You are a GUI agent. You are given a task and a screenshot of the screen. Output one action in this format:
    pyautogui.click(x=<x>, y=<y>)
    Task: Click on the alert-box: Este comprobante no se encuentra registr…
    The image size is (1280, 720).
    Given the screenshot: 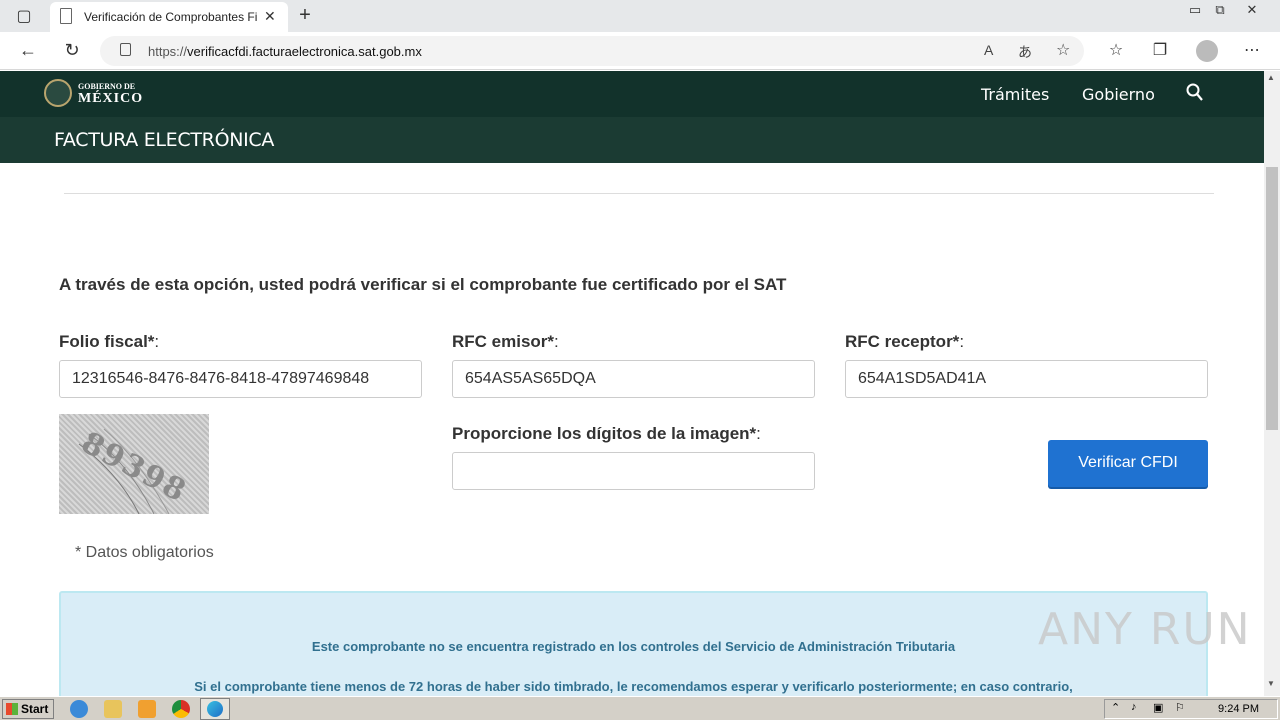 What is the action you would take?
    pyautogui.click(x=633, y=643)
    